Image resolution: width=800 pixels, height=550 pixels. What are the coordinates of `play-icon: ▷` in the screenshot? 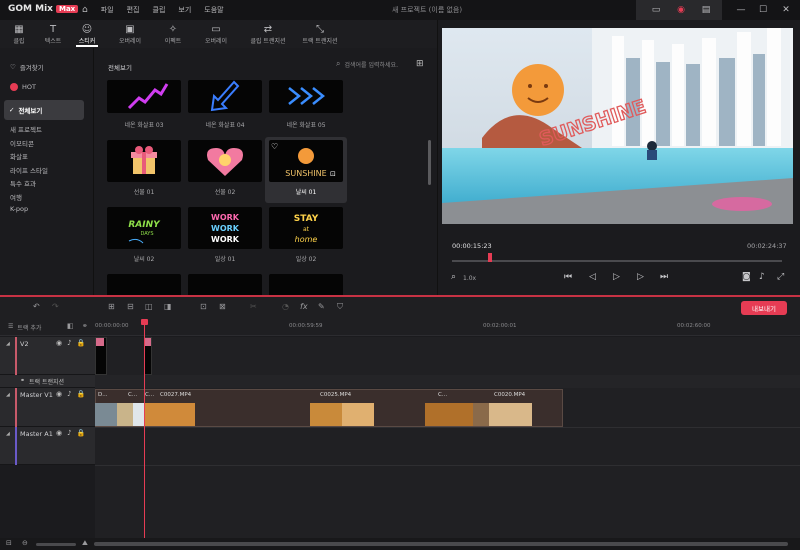 It's located at (616, 277).